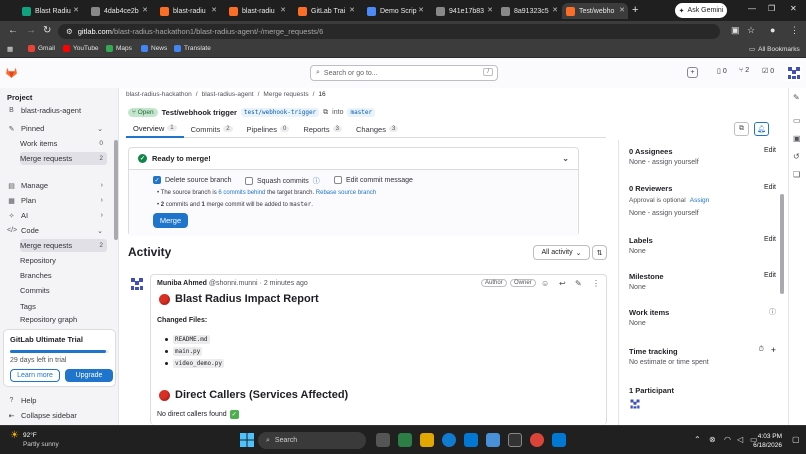 The height and width of the screenshot is (454, 806). Describe the element at coordinates (770, 275) in the screenshot. I see `milestone-edit-button: Edit` at that location.